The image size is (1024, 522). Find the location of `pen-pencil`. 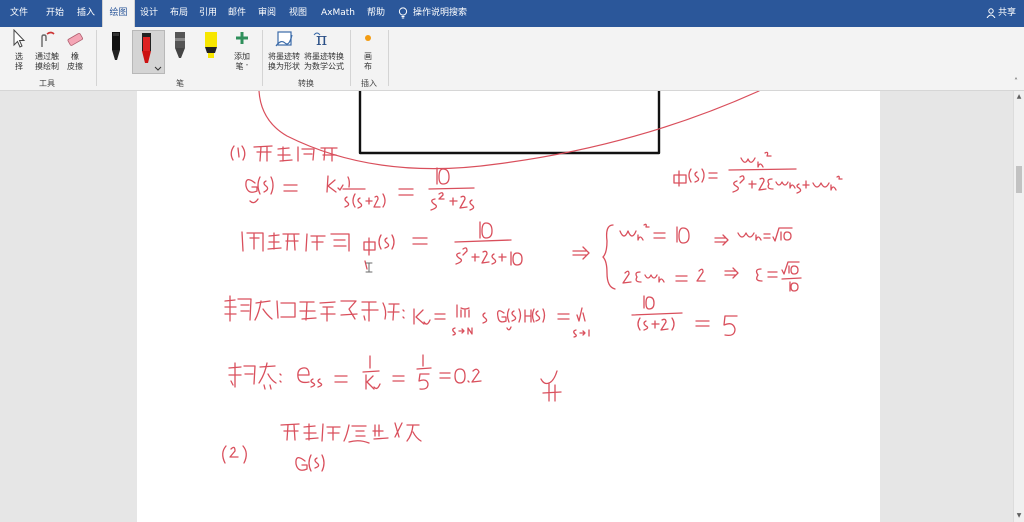

pen-pencil is located at coordinates (180, 52).